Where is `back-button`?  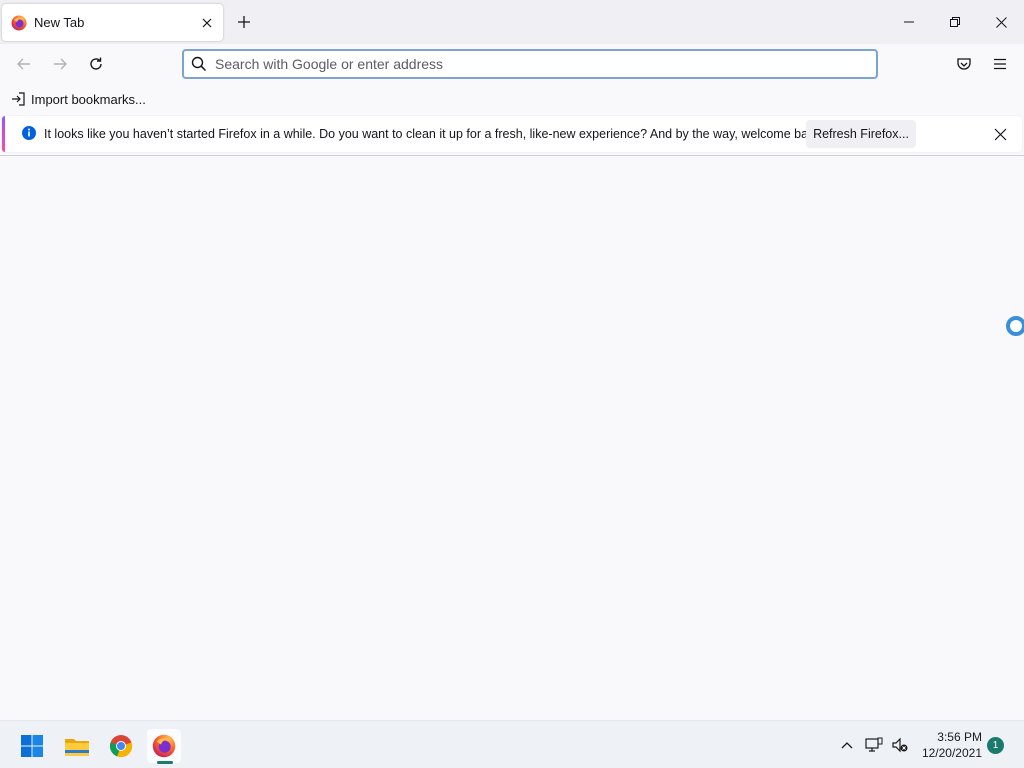 back-button is located at coordinates (24, 64).